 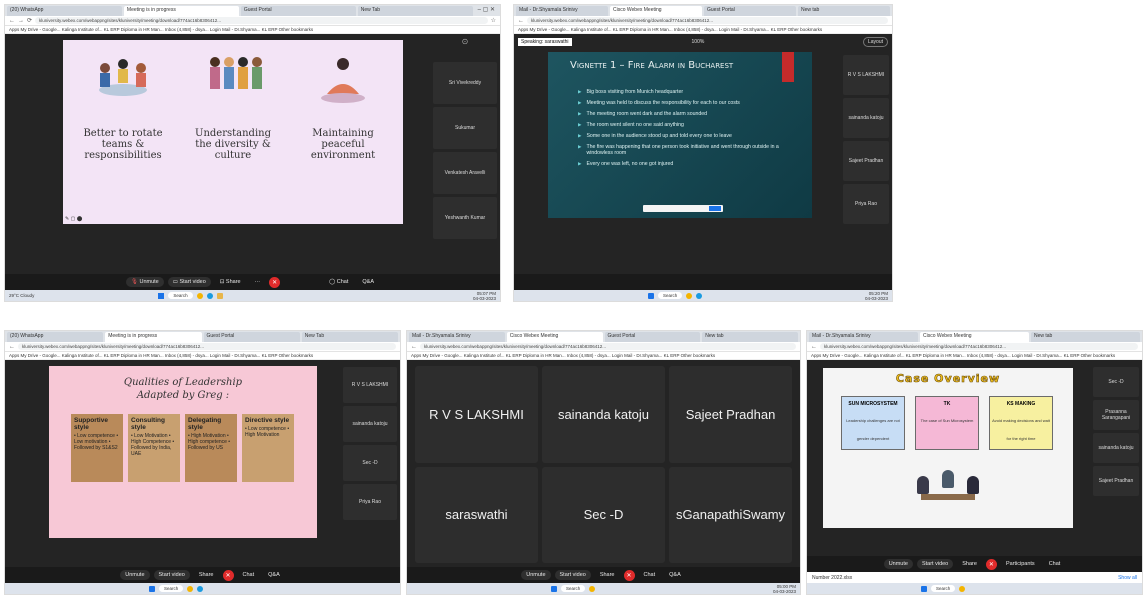 I want to click on participant-tile: Sri Vivekreddy, so click(x=465, y=83).